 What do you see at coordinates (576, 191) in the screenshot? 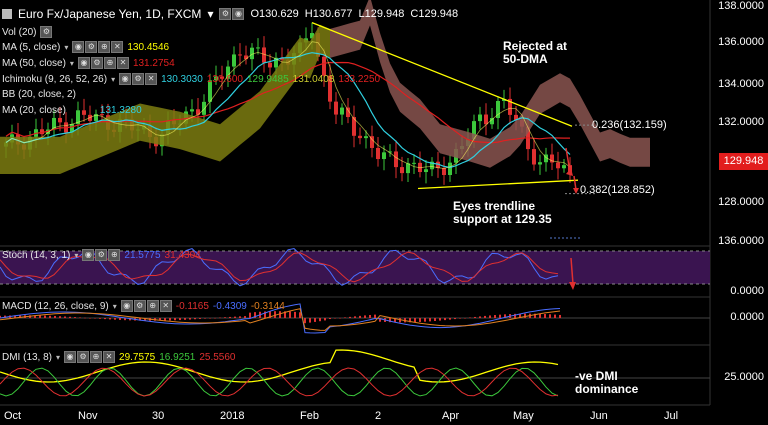
I see `down-arrow-head` at bounding box center [576, 191].